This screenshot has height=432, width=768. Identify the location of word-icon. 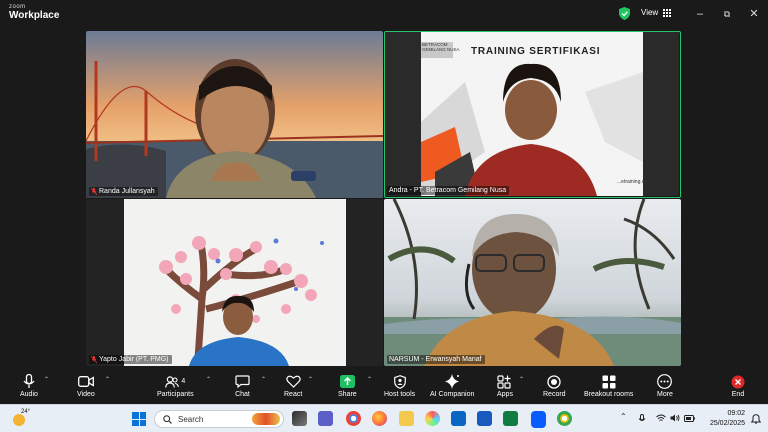
(484, 418).